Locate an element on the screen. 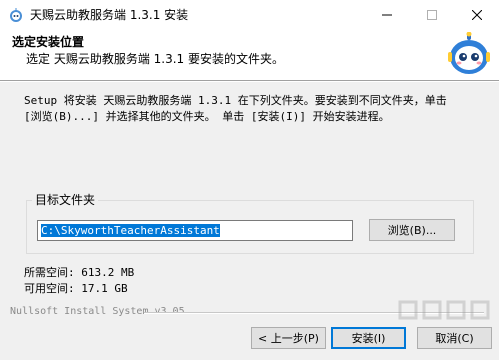 The height and width of the screenshot is (360, 499). close-button is located at coordinates (476, 15).